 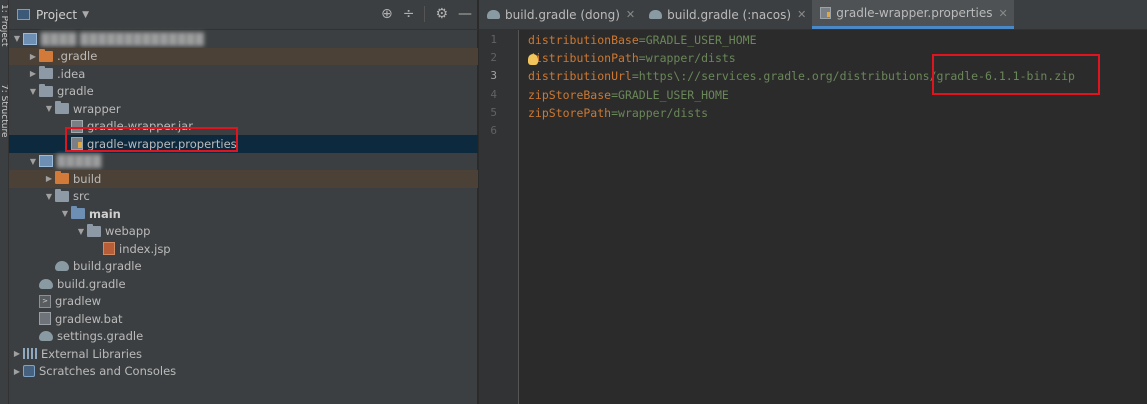 What do you see at coordinates (583, 40) in the screenshot?
I see `property-key: distributionBase` at bounding box center [583, 40].